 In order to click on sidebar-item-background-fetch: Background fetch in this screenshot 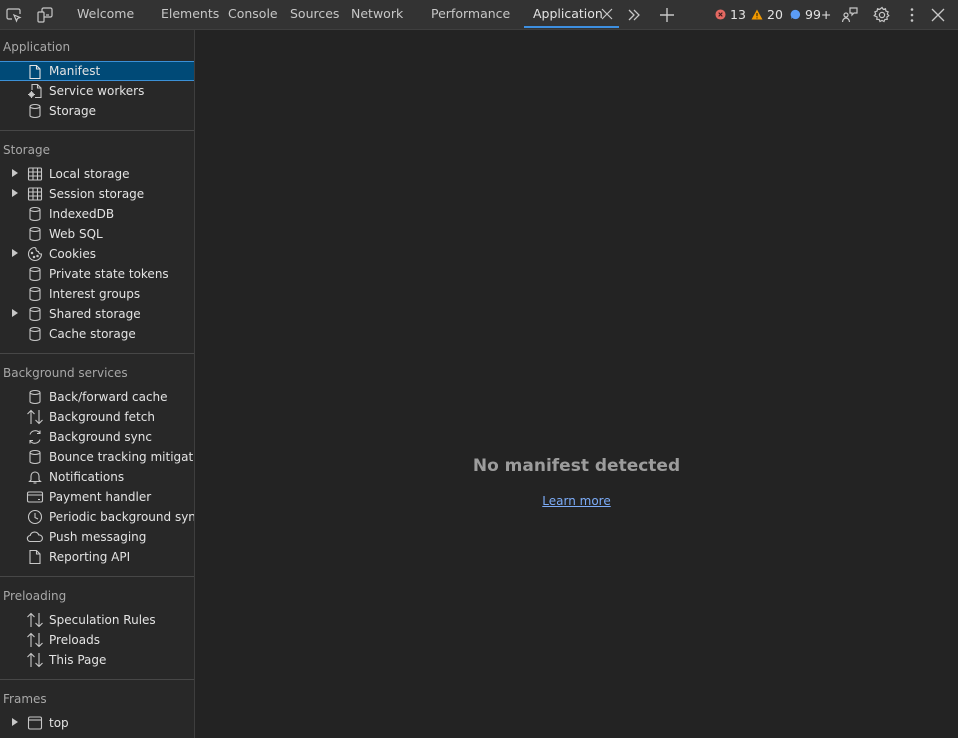, I will do `click(97, 417)`.